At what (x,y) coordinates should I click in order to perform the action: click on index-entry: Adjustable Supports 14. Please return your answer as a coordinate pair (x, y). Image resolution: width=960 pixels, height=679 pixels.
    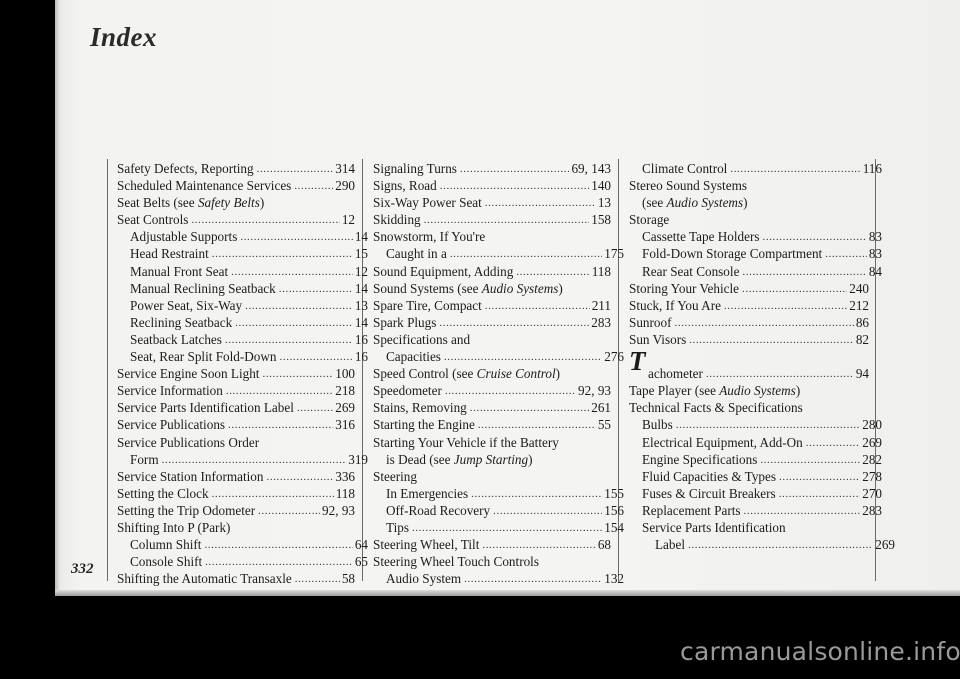
    Looking at the image, I should click on (242, 236).